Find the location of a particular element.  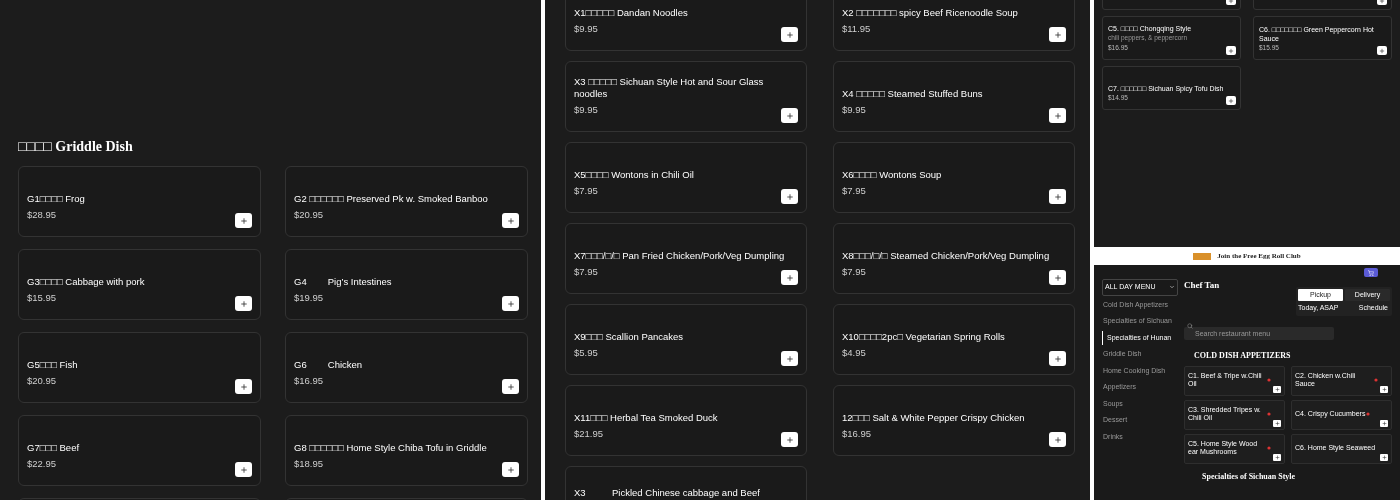

menu-item-card: G8 □□□□□□ Home Style Chiba Tofu in Griddle $18.95 is located at coordinates (406, 450).